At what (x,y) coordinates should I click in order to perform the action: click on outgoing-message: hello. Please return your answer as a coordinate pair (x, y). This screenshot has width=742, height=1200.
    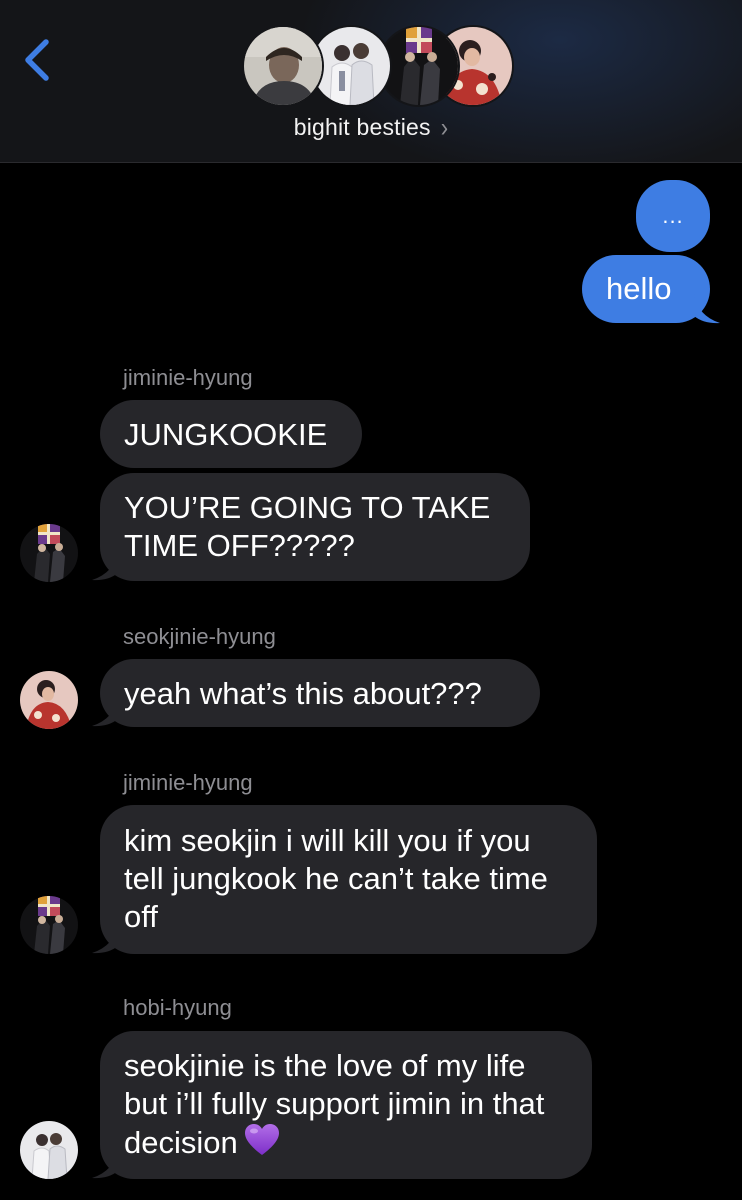
    Looking at the image, I should click on (646, 289).